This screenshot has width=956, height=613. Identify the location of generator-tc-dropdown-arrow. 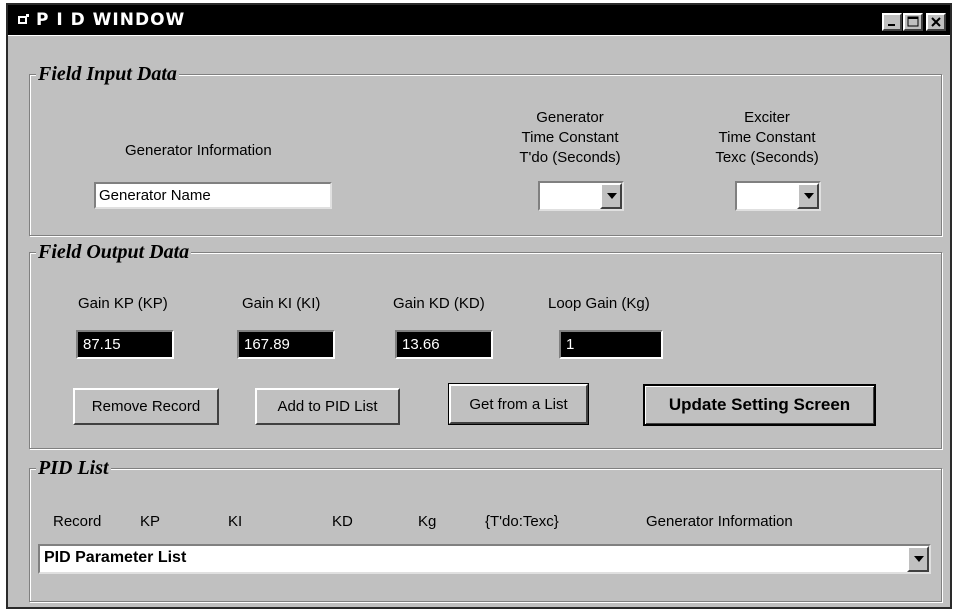
(611, 196).